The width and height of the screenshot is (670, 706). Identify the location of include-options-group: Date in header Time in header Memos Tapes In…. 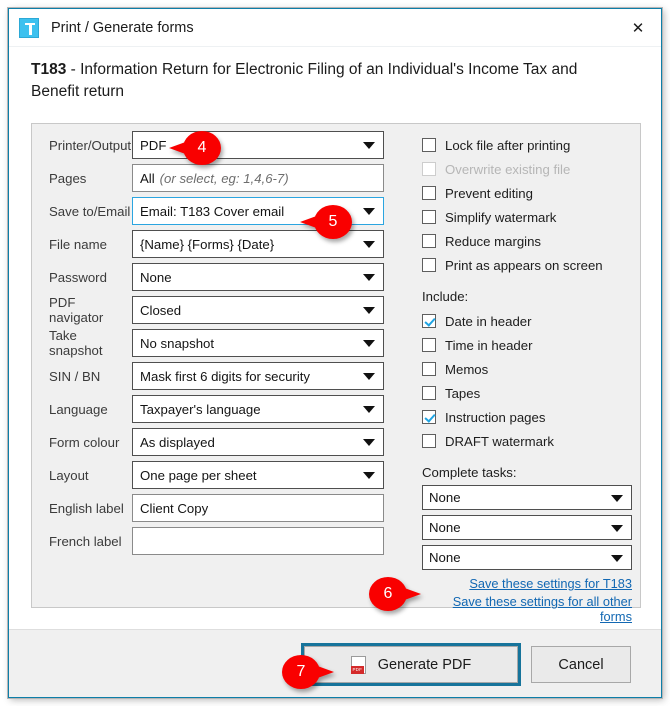
(529, 381).